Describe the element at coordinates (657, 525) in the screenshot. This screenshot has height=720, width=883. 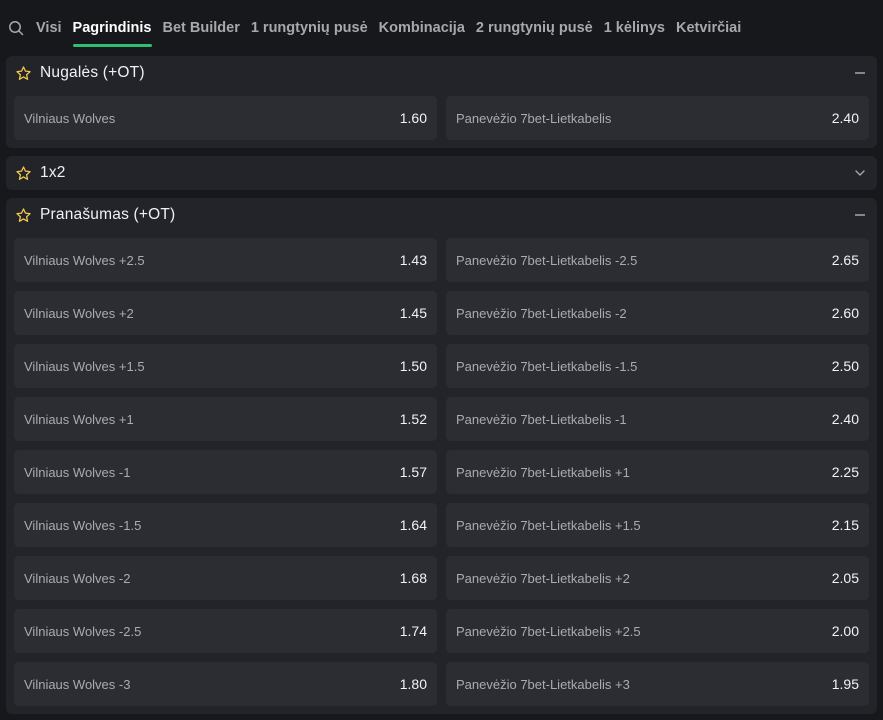
I see `odds-button: Panevėžio 7bet-Lietkabelis +1.5 2.15` at that location.